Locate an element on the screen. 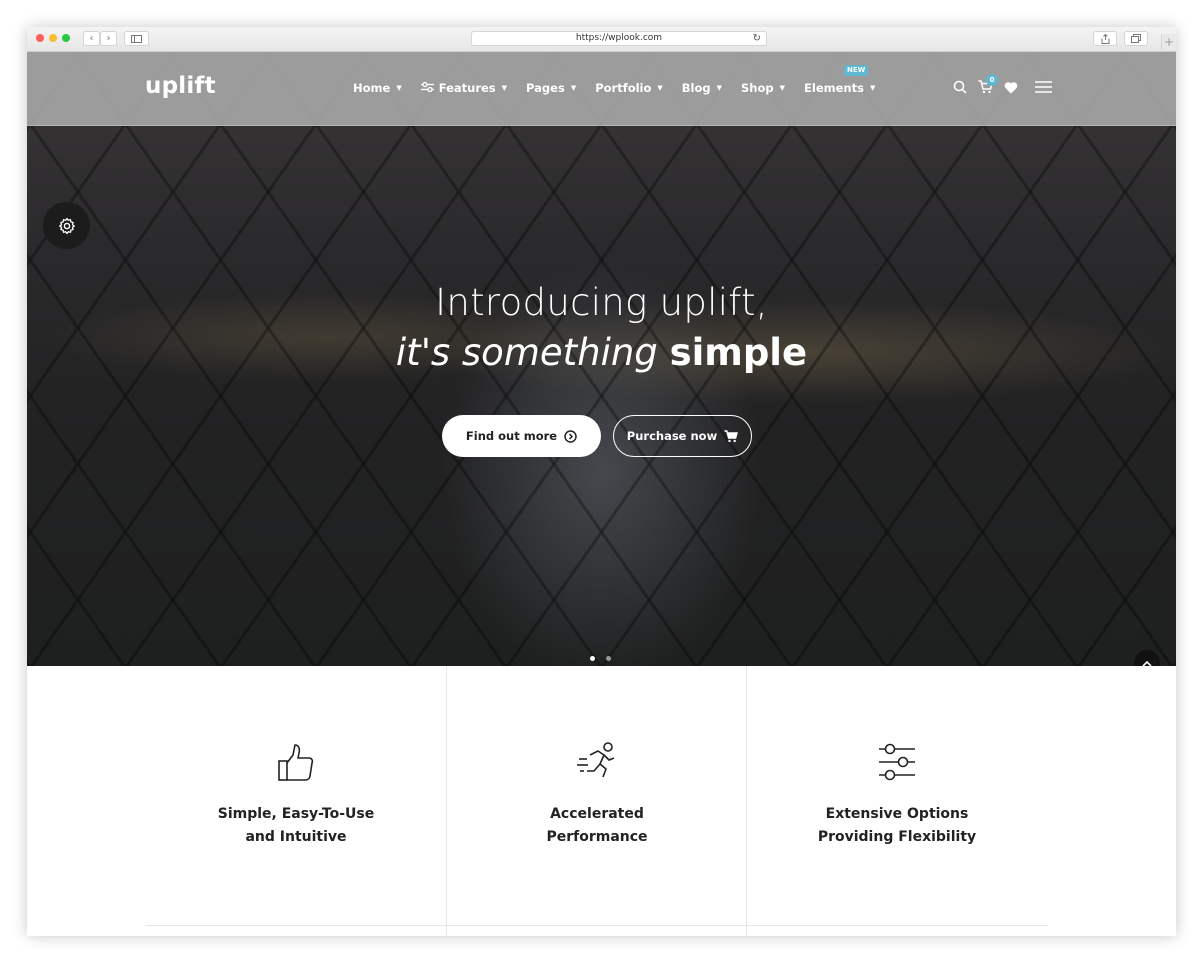 This screenshot has width=1200, height=957. menu-item-home: Home ▼ is located at coordinates (377, 88).